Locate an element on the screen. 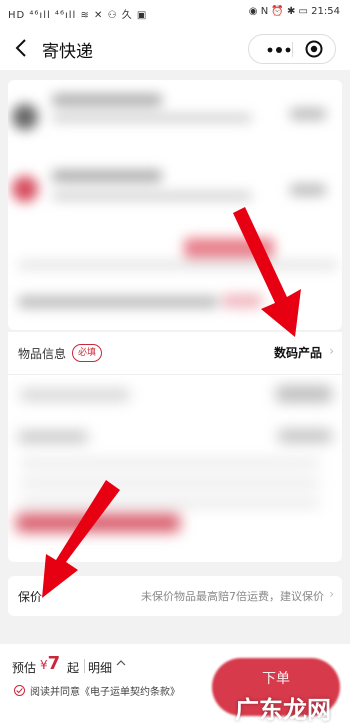 The width and height of the screenshot is (350, 727). goods-info-label: 物品信息 is located at coordinates (42, 354).